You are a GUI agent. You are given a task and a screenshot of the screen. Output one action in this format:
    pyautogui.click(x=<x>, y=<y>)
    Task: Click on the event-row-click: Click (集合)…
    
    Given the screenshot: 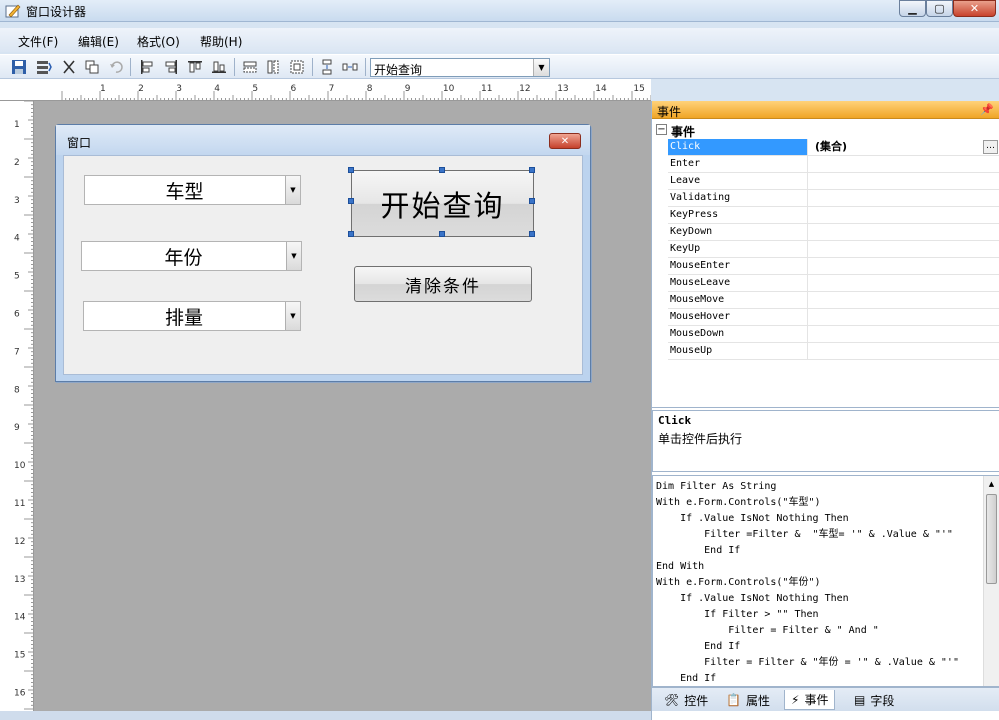 What is the action you would take?
    pyautogui.click(x=833, y=147)
    